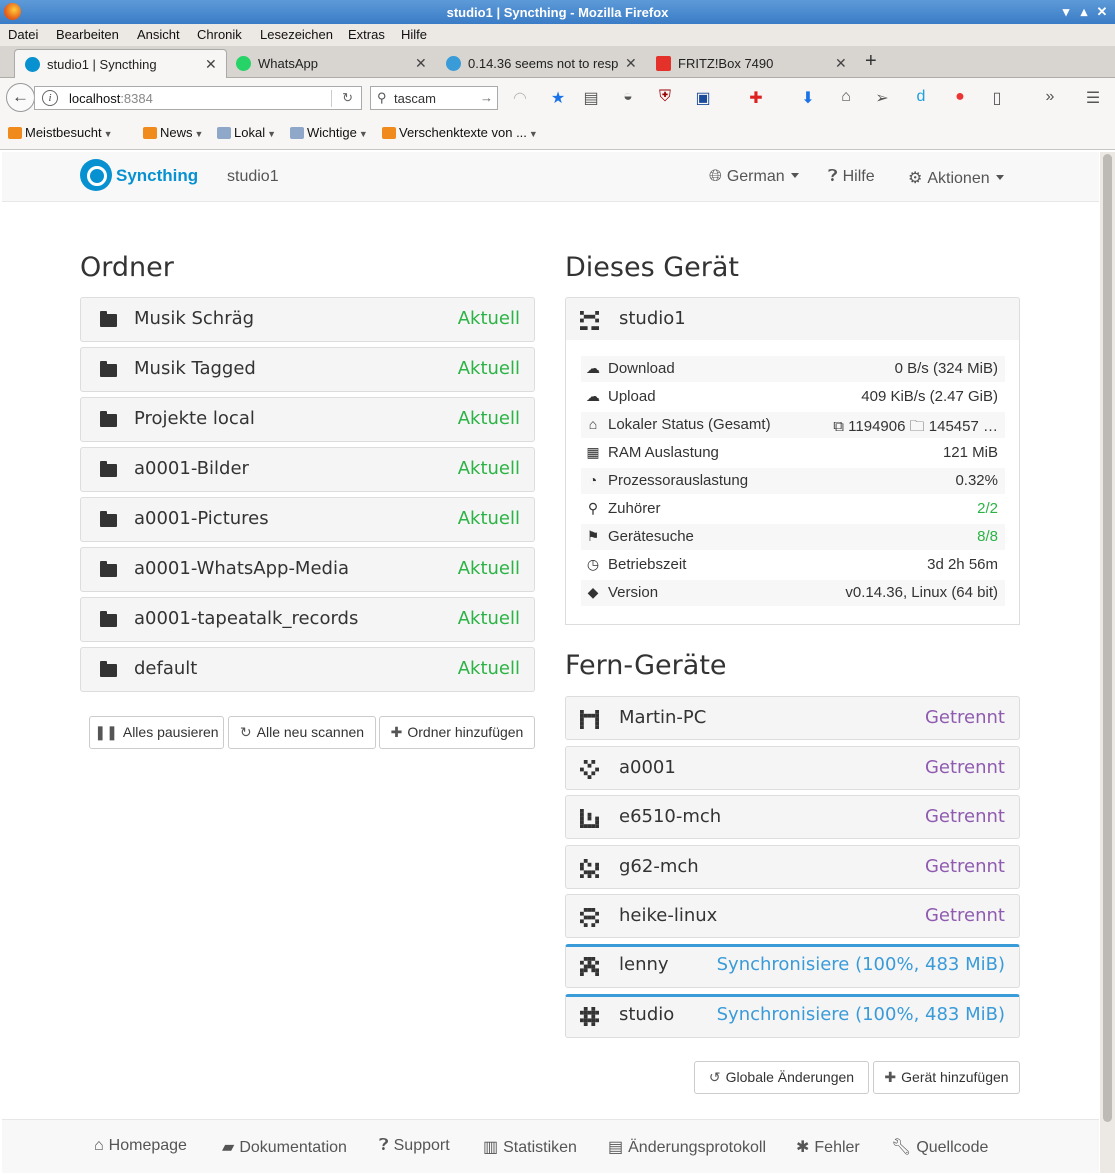  Describe the element at coordinates (1084, 12) in the screenshot. I see `maximize-icon: ▴` at that location.